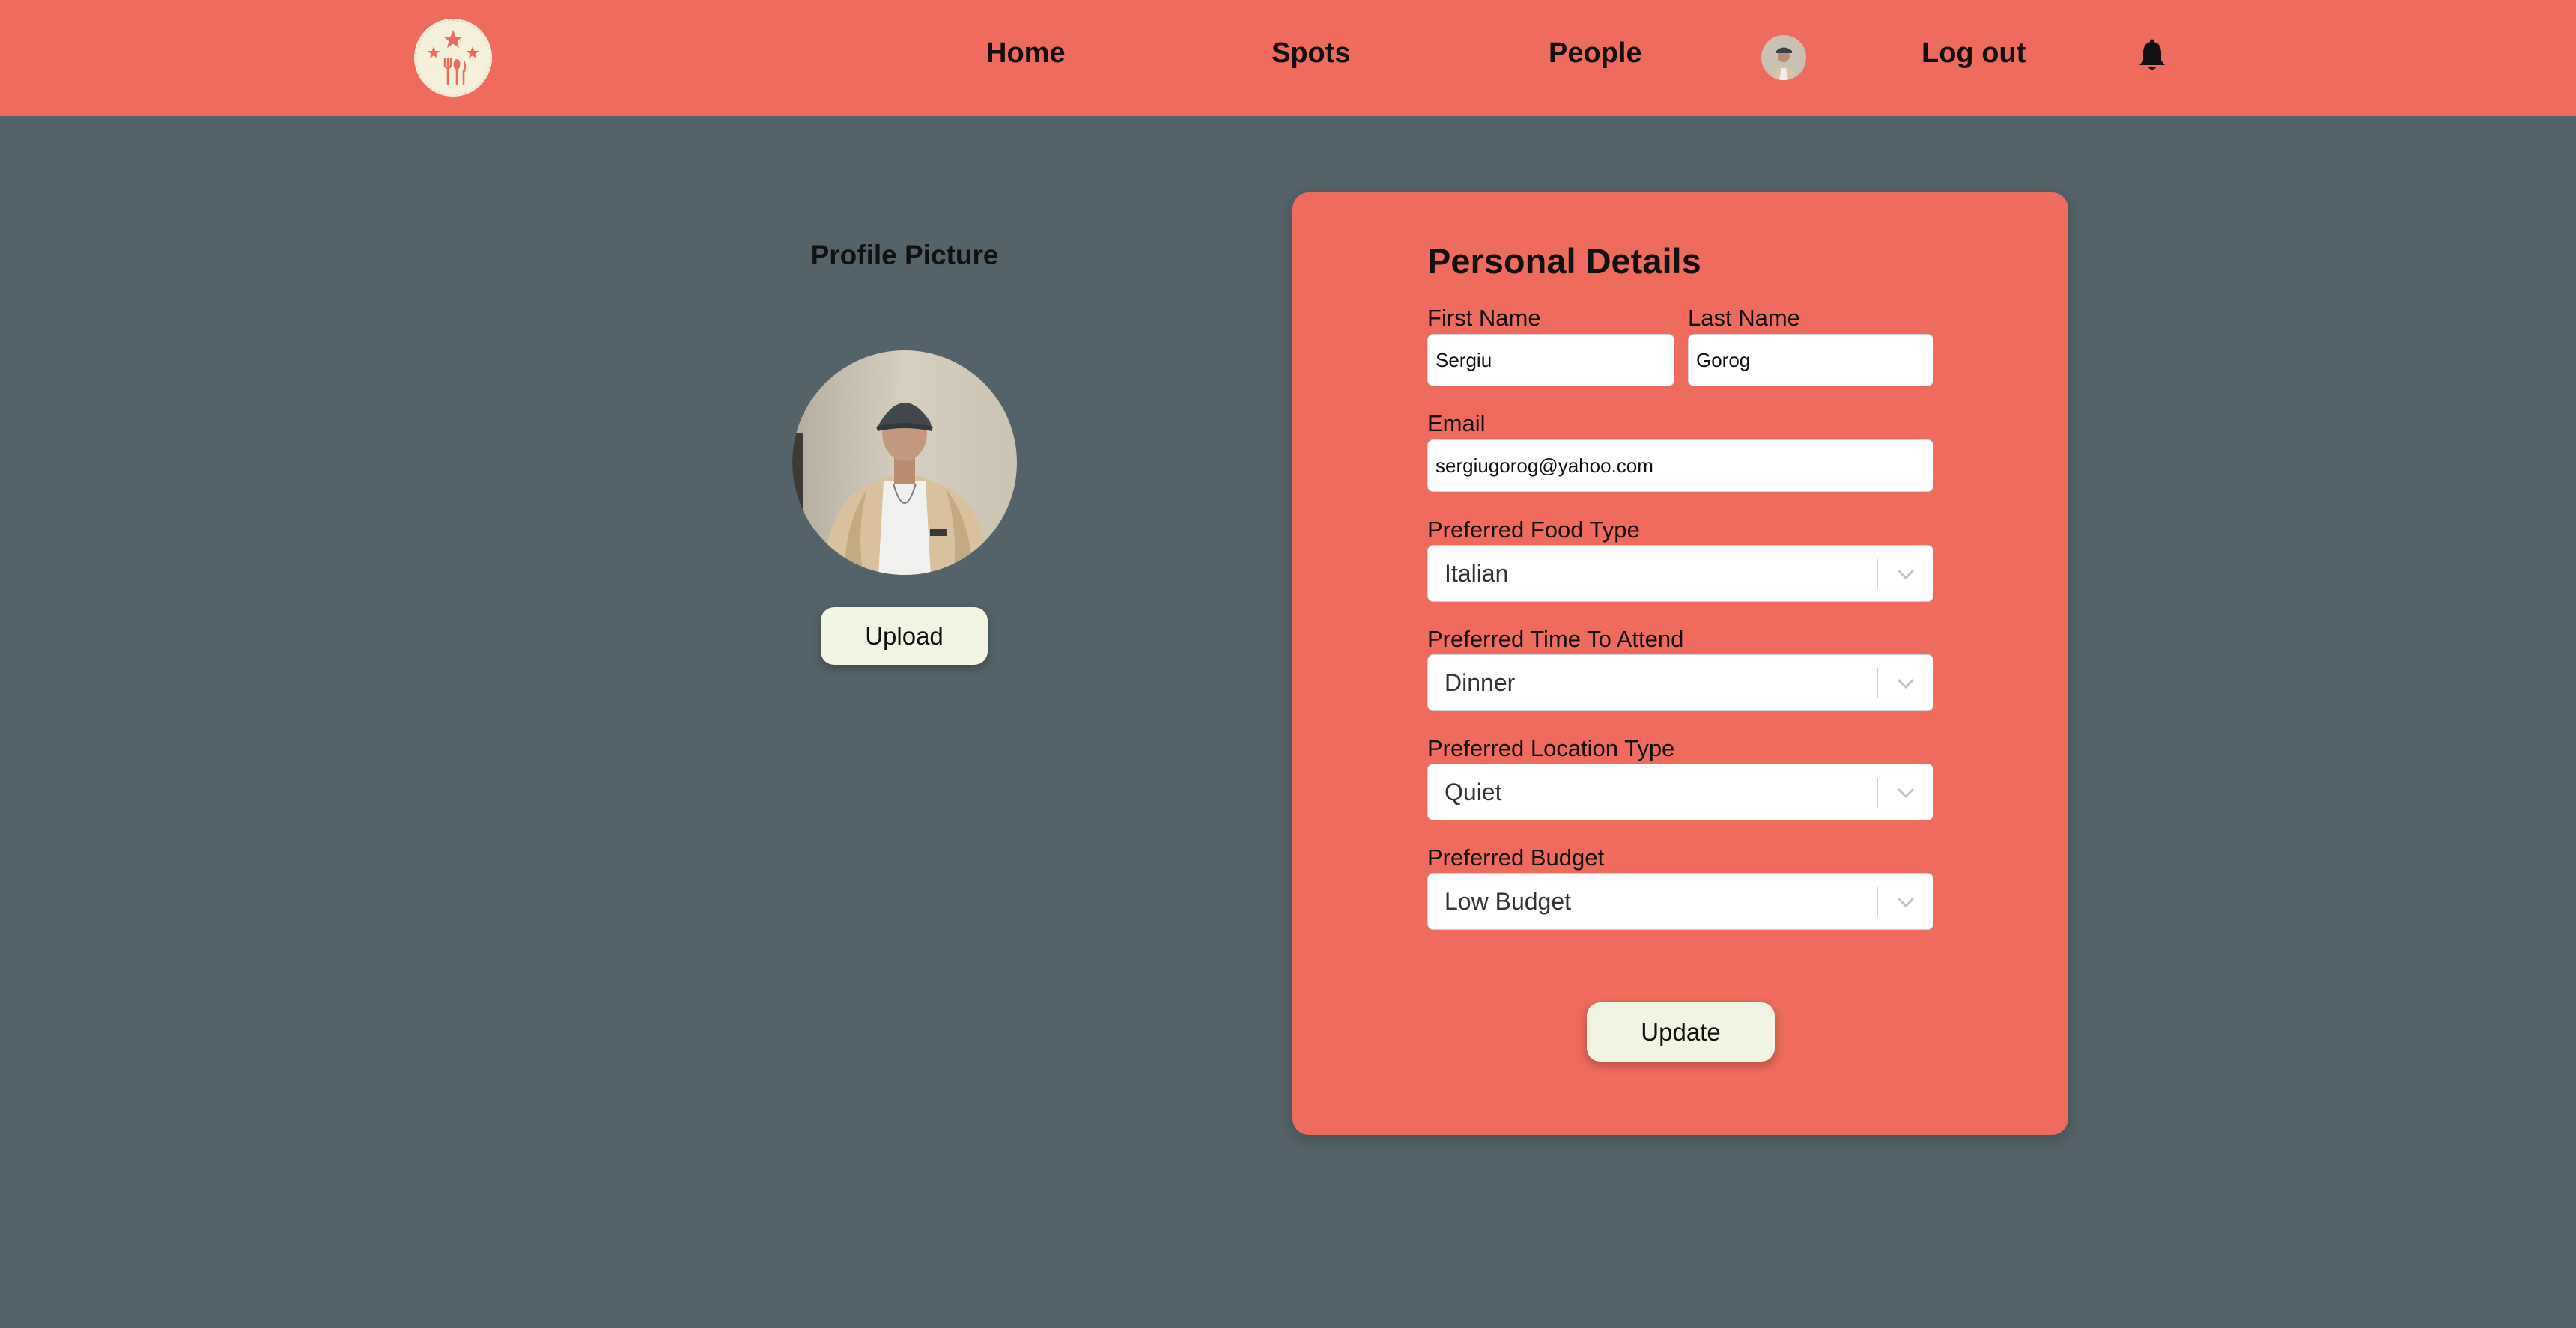 The width and height of the screenshot is (2576, 1328). I want to click on location-select: Quiet, so click(1680, 792).